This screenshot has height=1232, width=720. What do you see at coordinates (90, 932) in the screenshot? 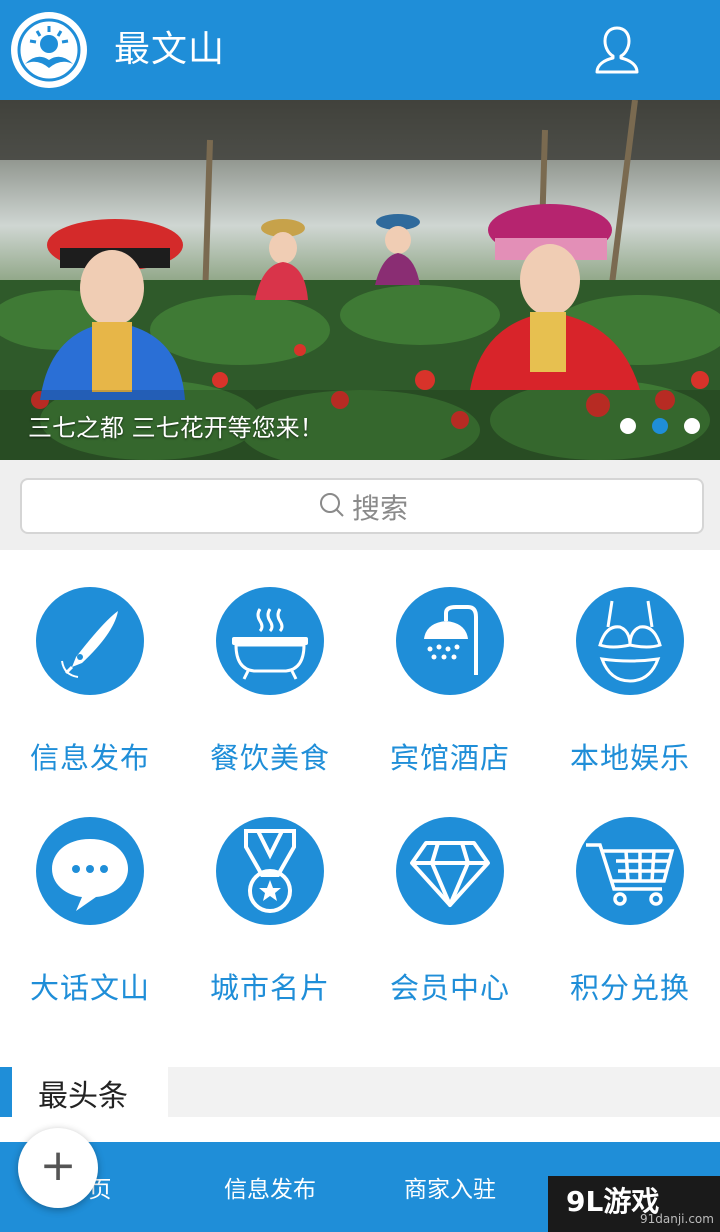
I see `grid-item-talk-wenshan: 大话文山` at bounding box center [90, 932].